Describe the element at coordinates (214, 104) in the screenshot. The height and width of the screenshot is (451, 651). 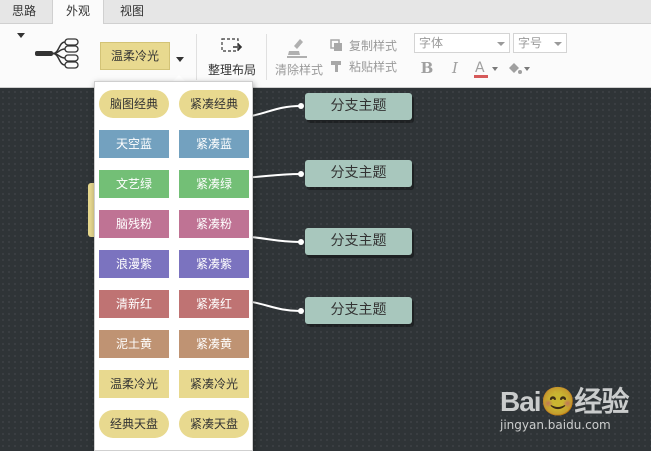
I see `theme-option: 紧凑经典` at that location.